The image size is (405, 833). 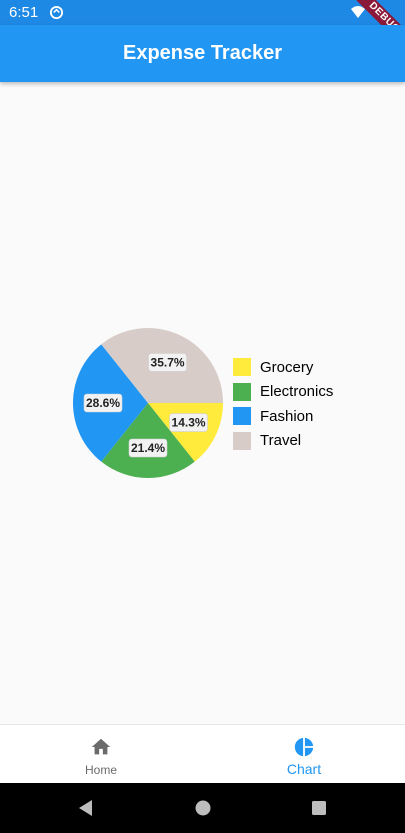 I want to click on app-bar: Expense Tracker, so click(x=202, y=53).